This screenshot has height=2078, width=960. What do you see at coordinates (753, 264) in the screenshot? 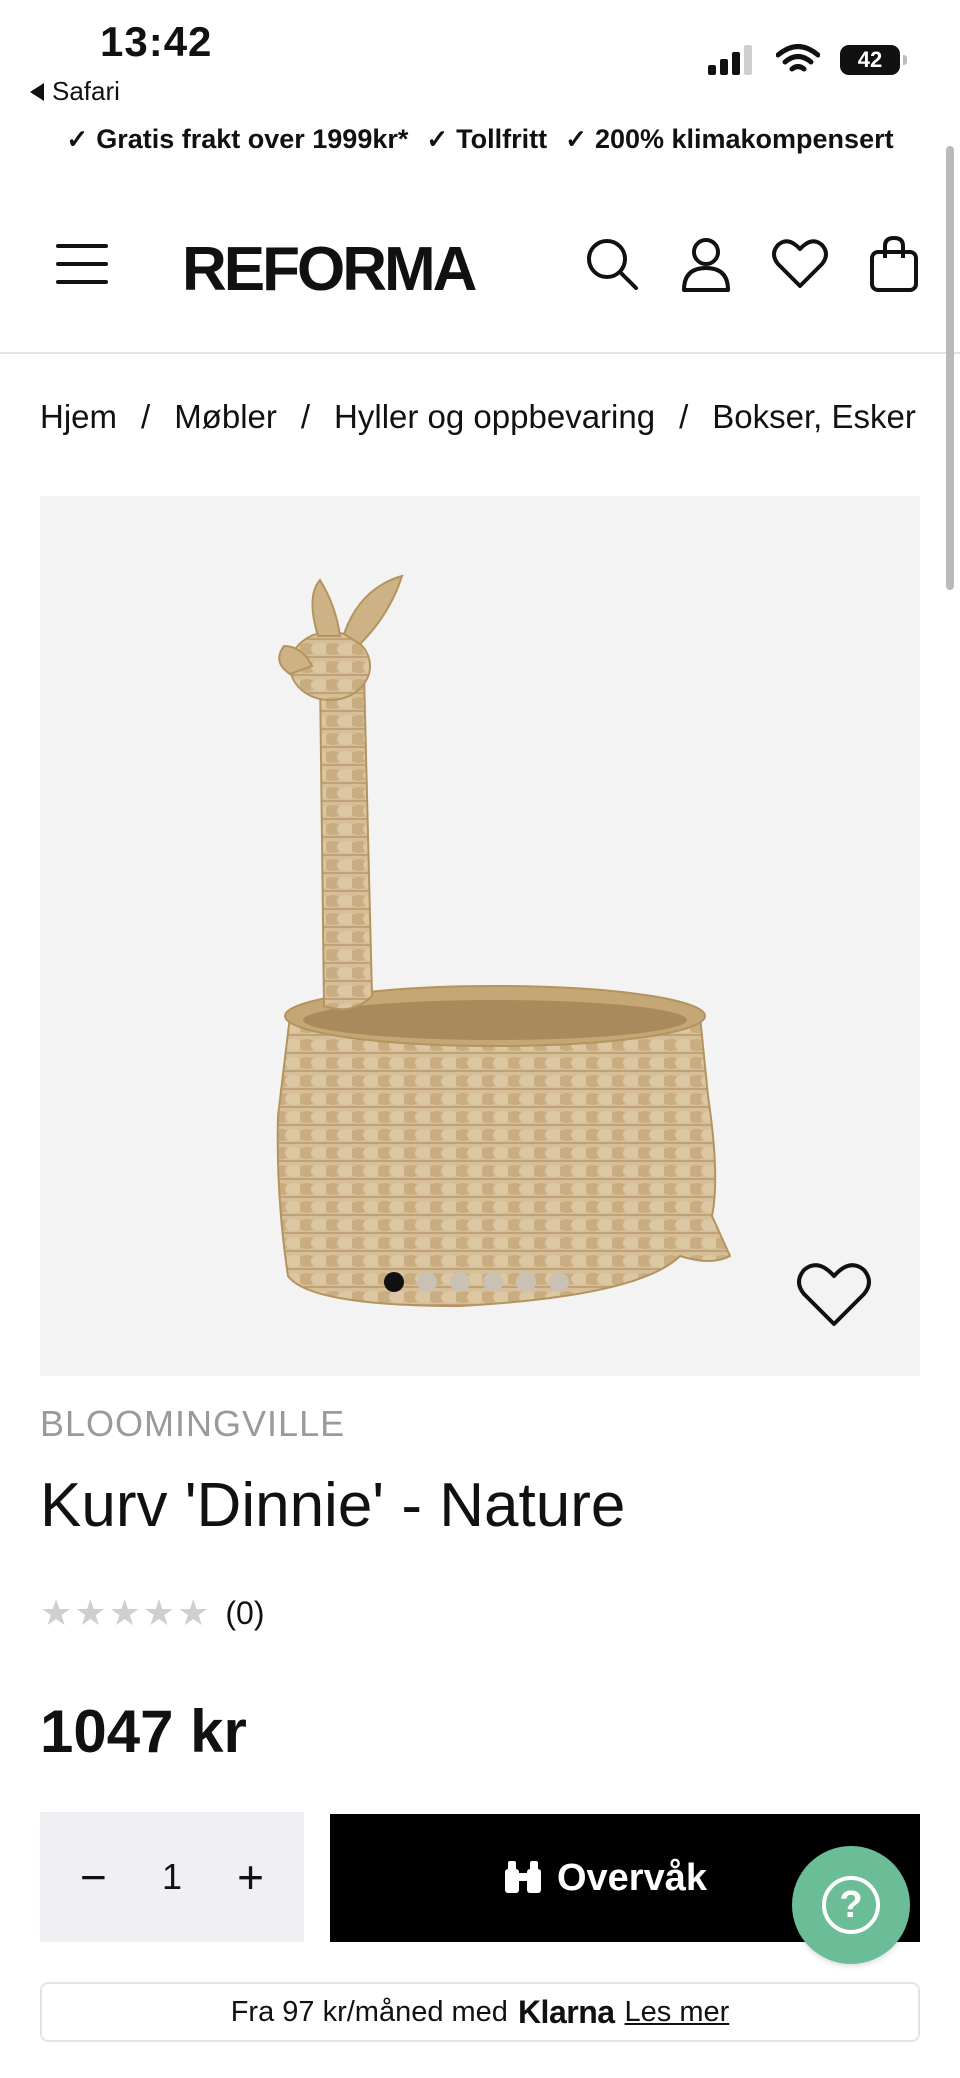
I see `header-icons` at bounding box center [753, 264].